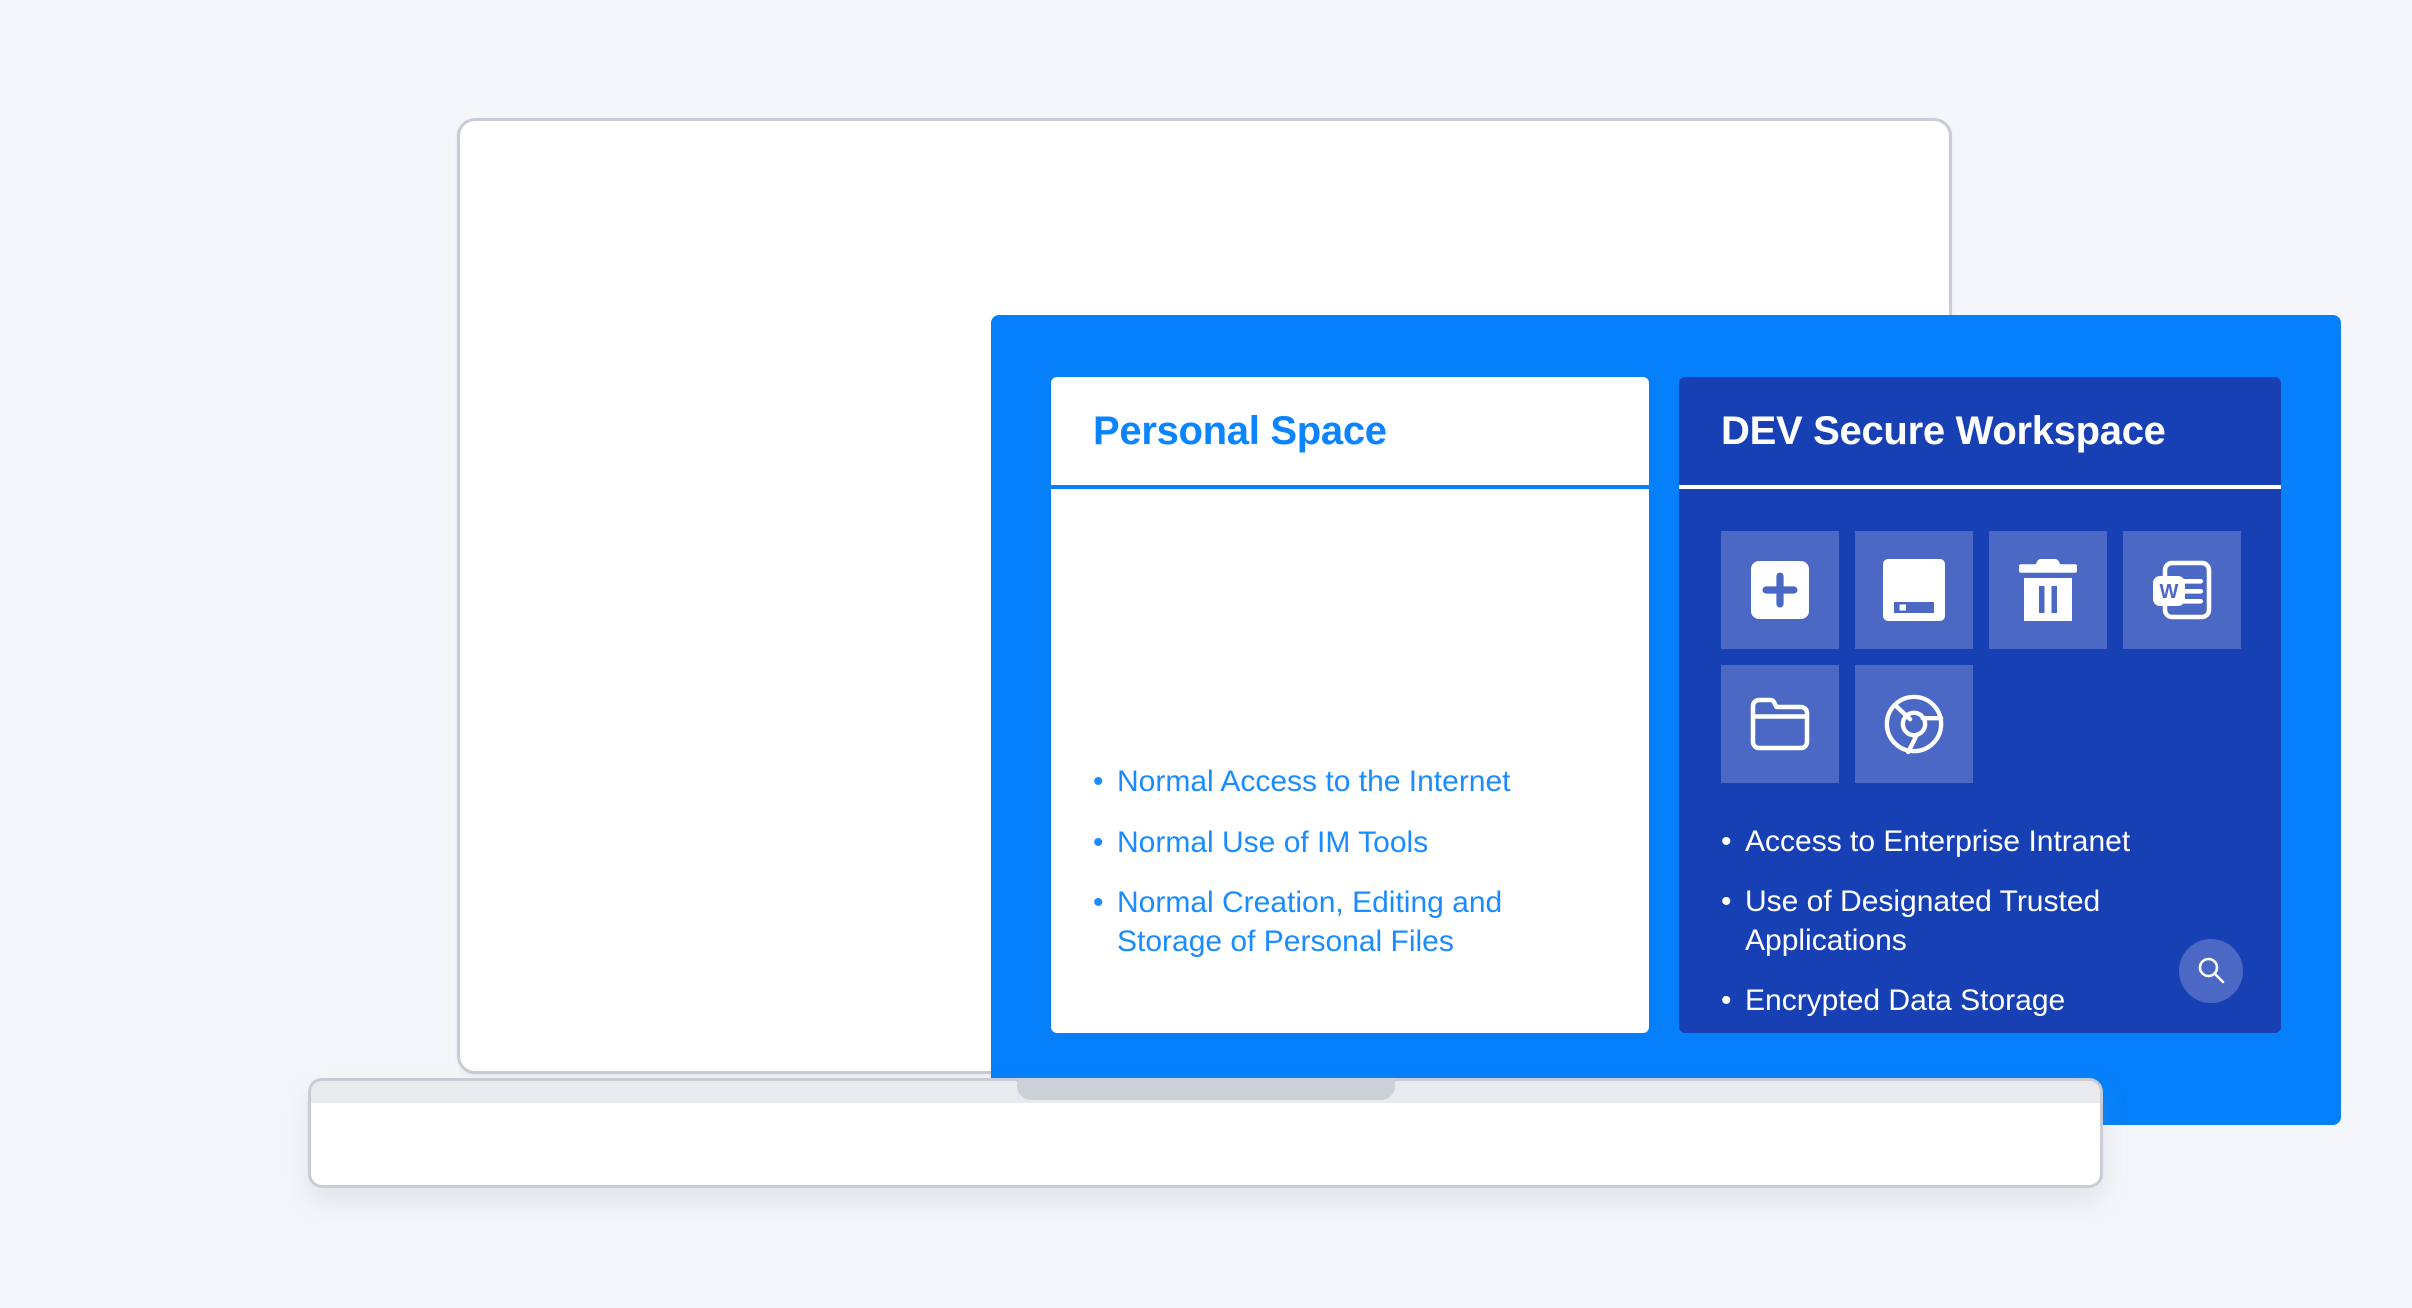 The width and height of the screenshot is (2412, 1308). Describe the element at coordinates (2169, 592) in the screenshot. I see `word-glyph: W` at that location.